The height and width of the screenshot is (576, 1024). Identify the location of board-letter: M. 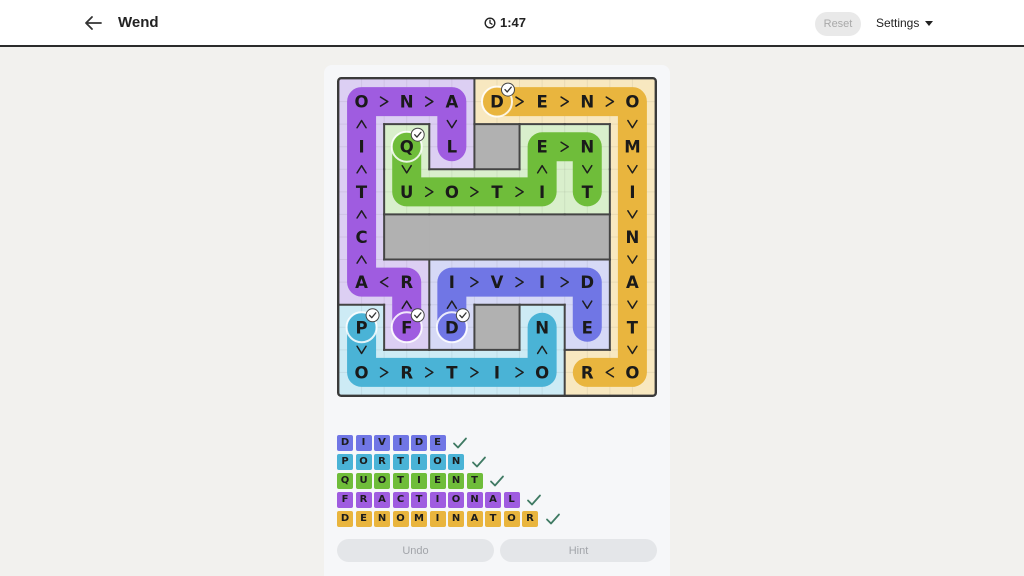
(632, 147).